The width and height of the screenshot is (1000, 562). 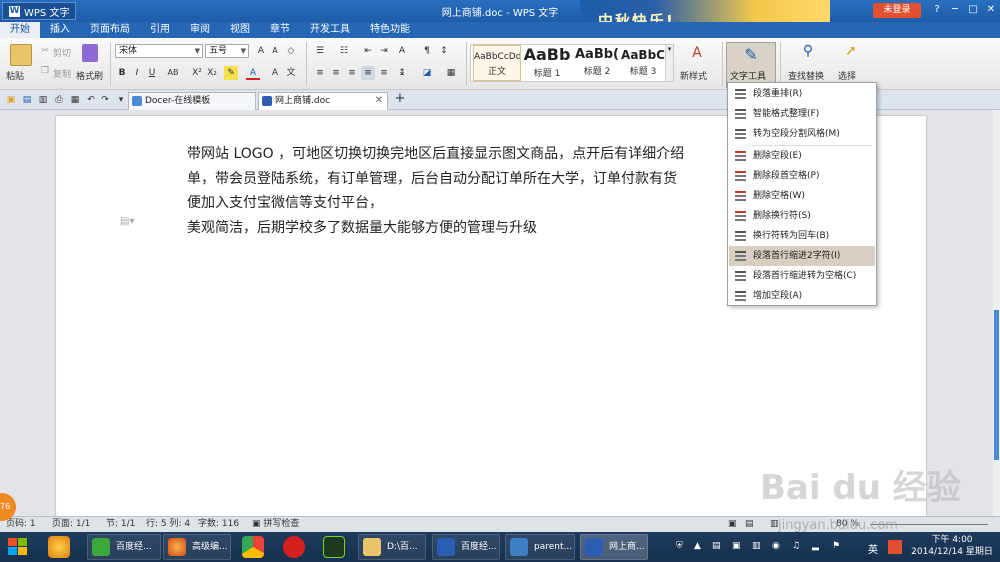 What do you see at coordinates (75, 100) in the screenshot?
I see `export-pdf-icon: ▦` at bounding box center [75, 100].